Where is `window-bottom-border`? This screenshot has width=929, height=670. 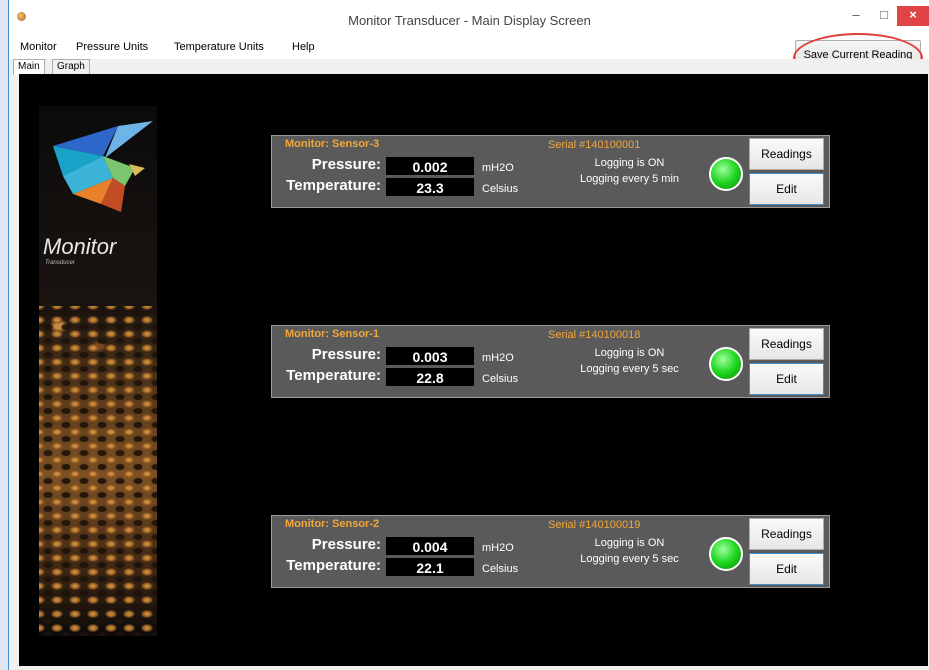
window-bottom-border is located at coordinates (469, 668).